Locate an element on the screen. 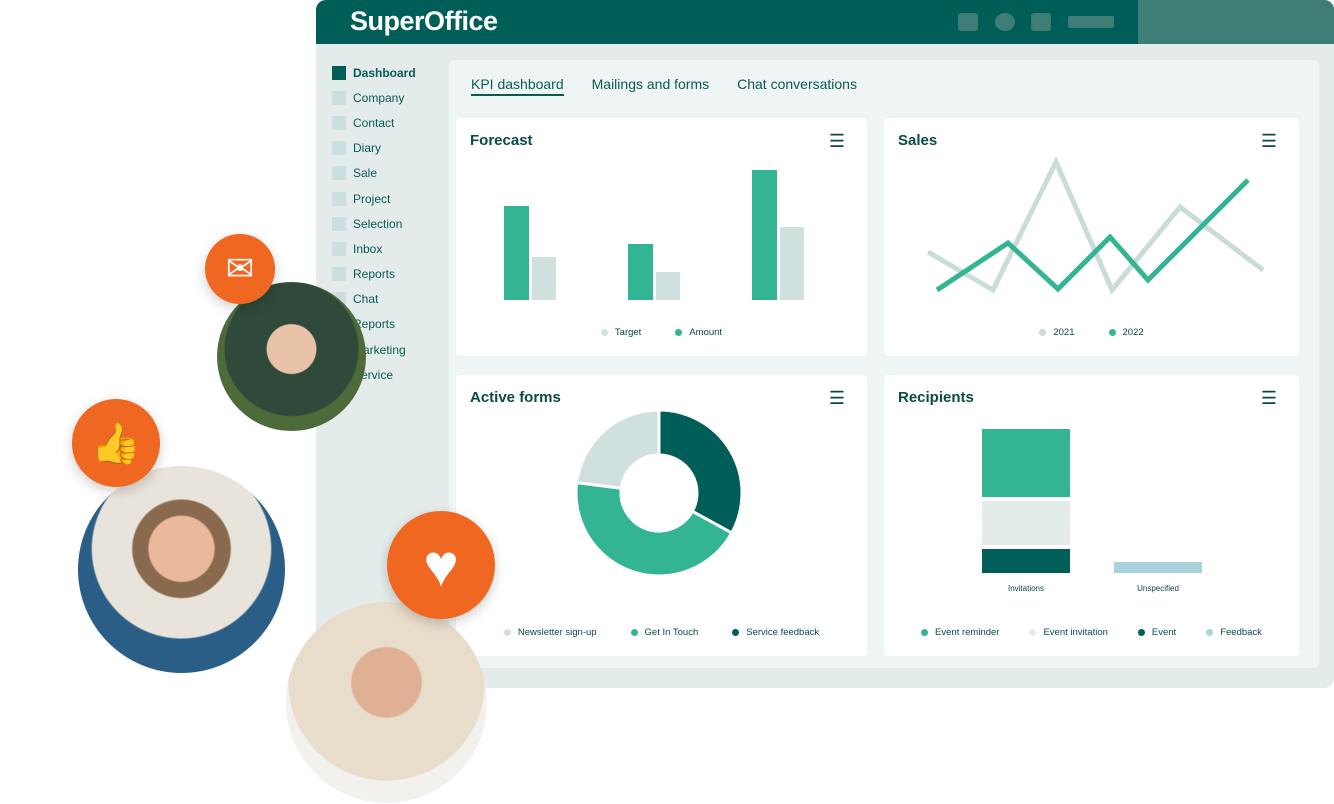  tab: Mailings and forms is located at coordinates (651, 86).